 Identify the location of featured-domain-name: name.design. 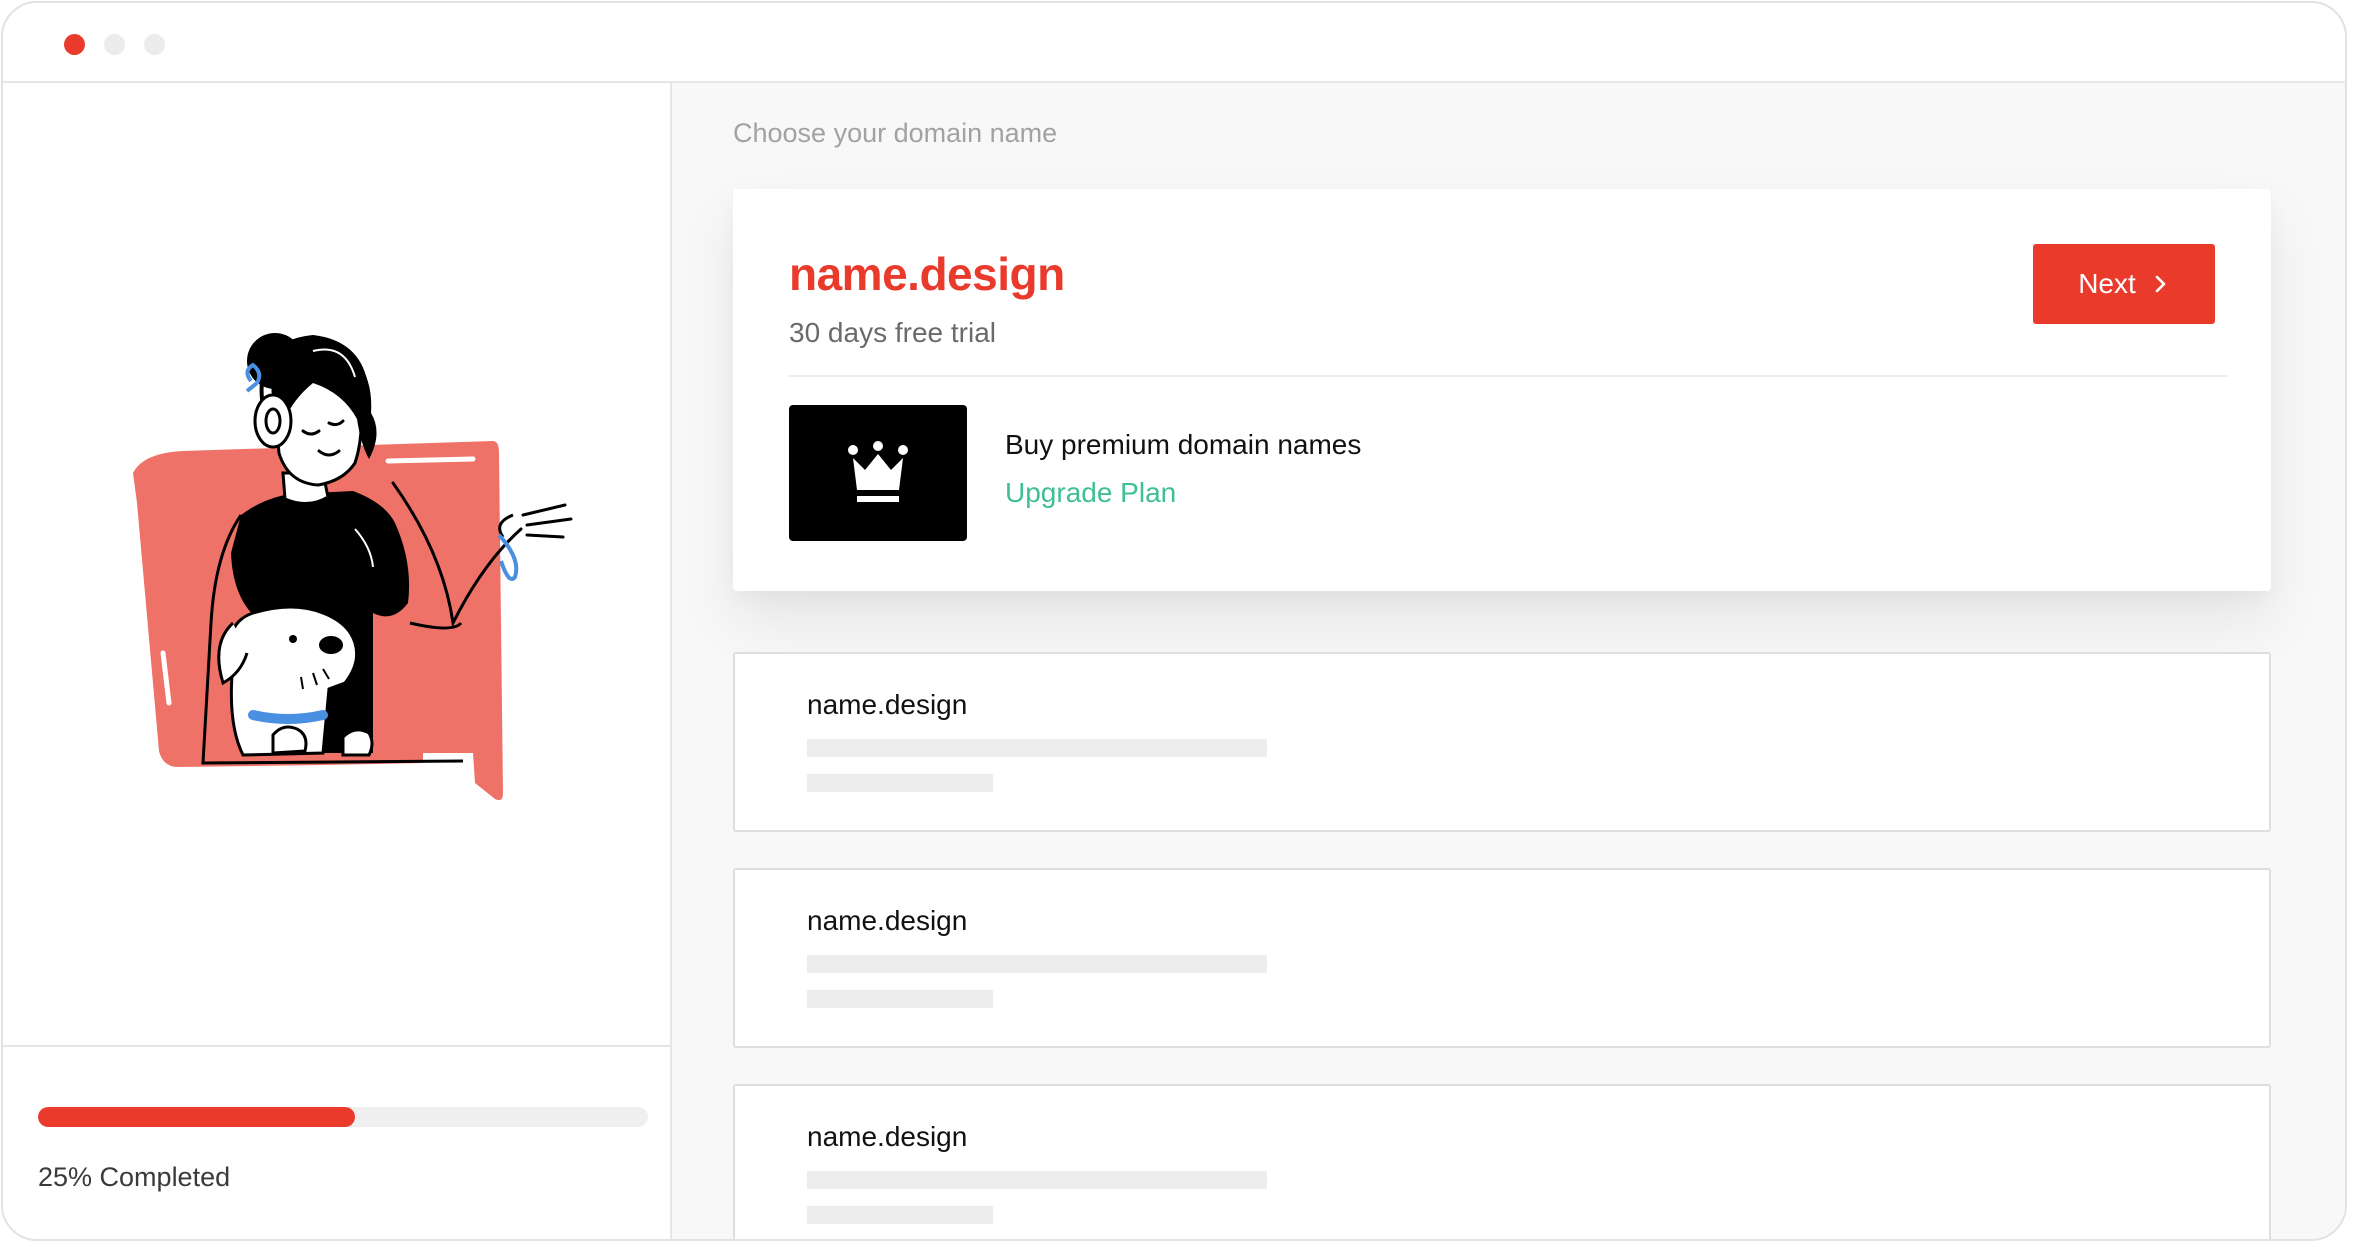
(927, 274).